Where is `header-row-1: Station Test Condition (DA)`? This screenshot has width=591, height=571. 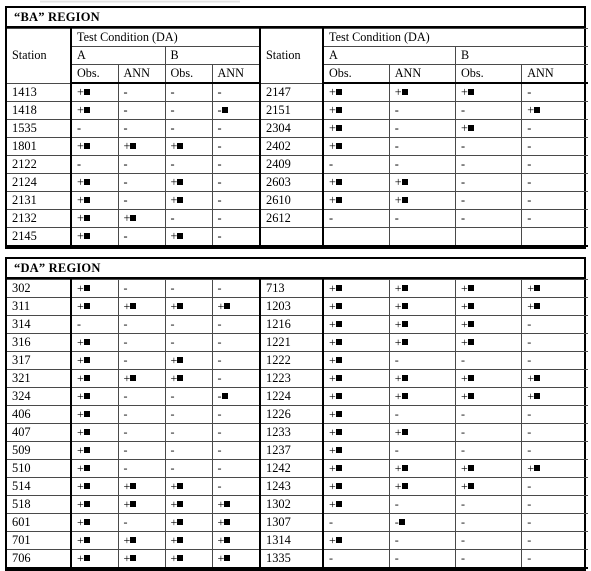 header-row-1: Station Test Condition (DA) is located at coordinates (424, 56).